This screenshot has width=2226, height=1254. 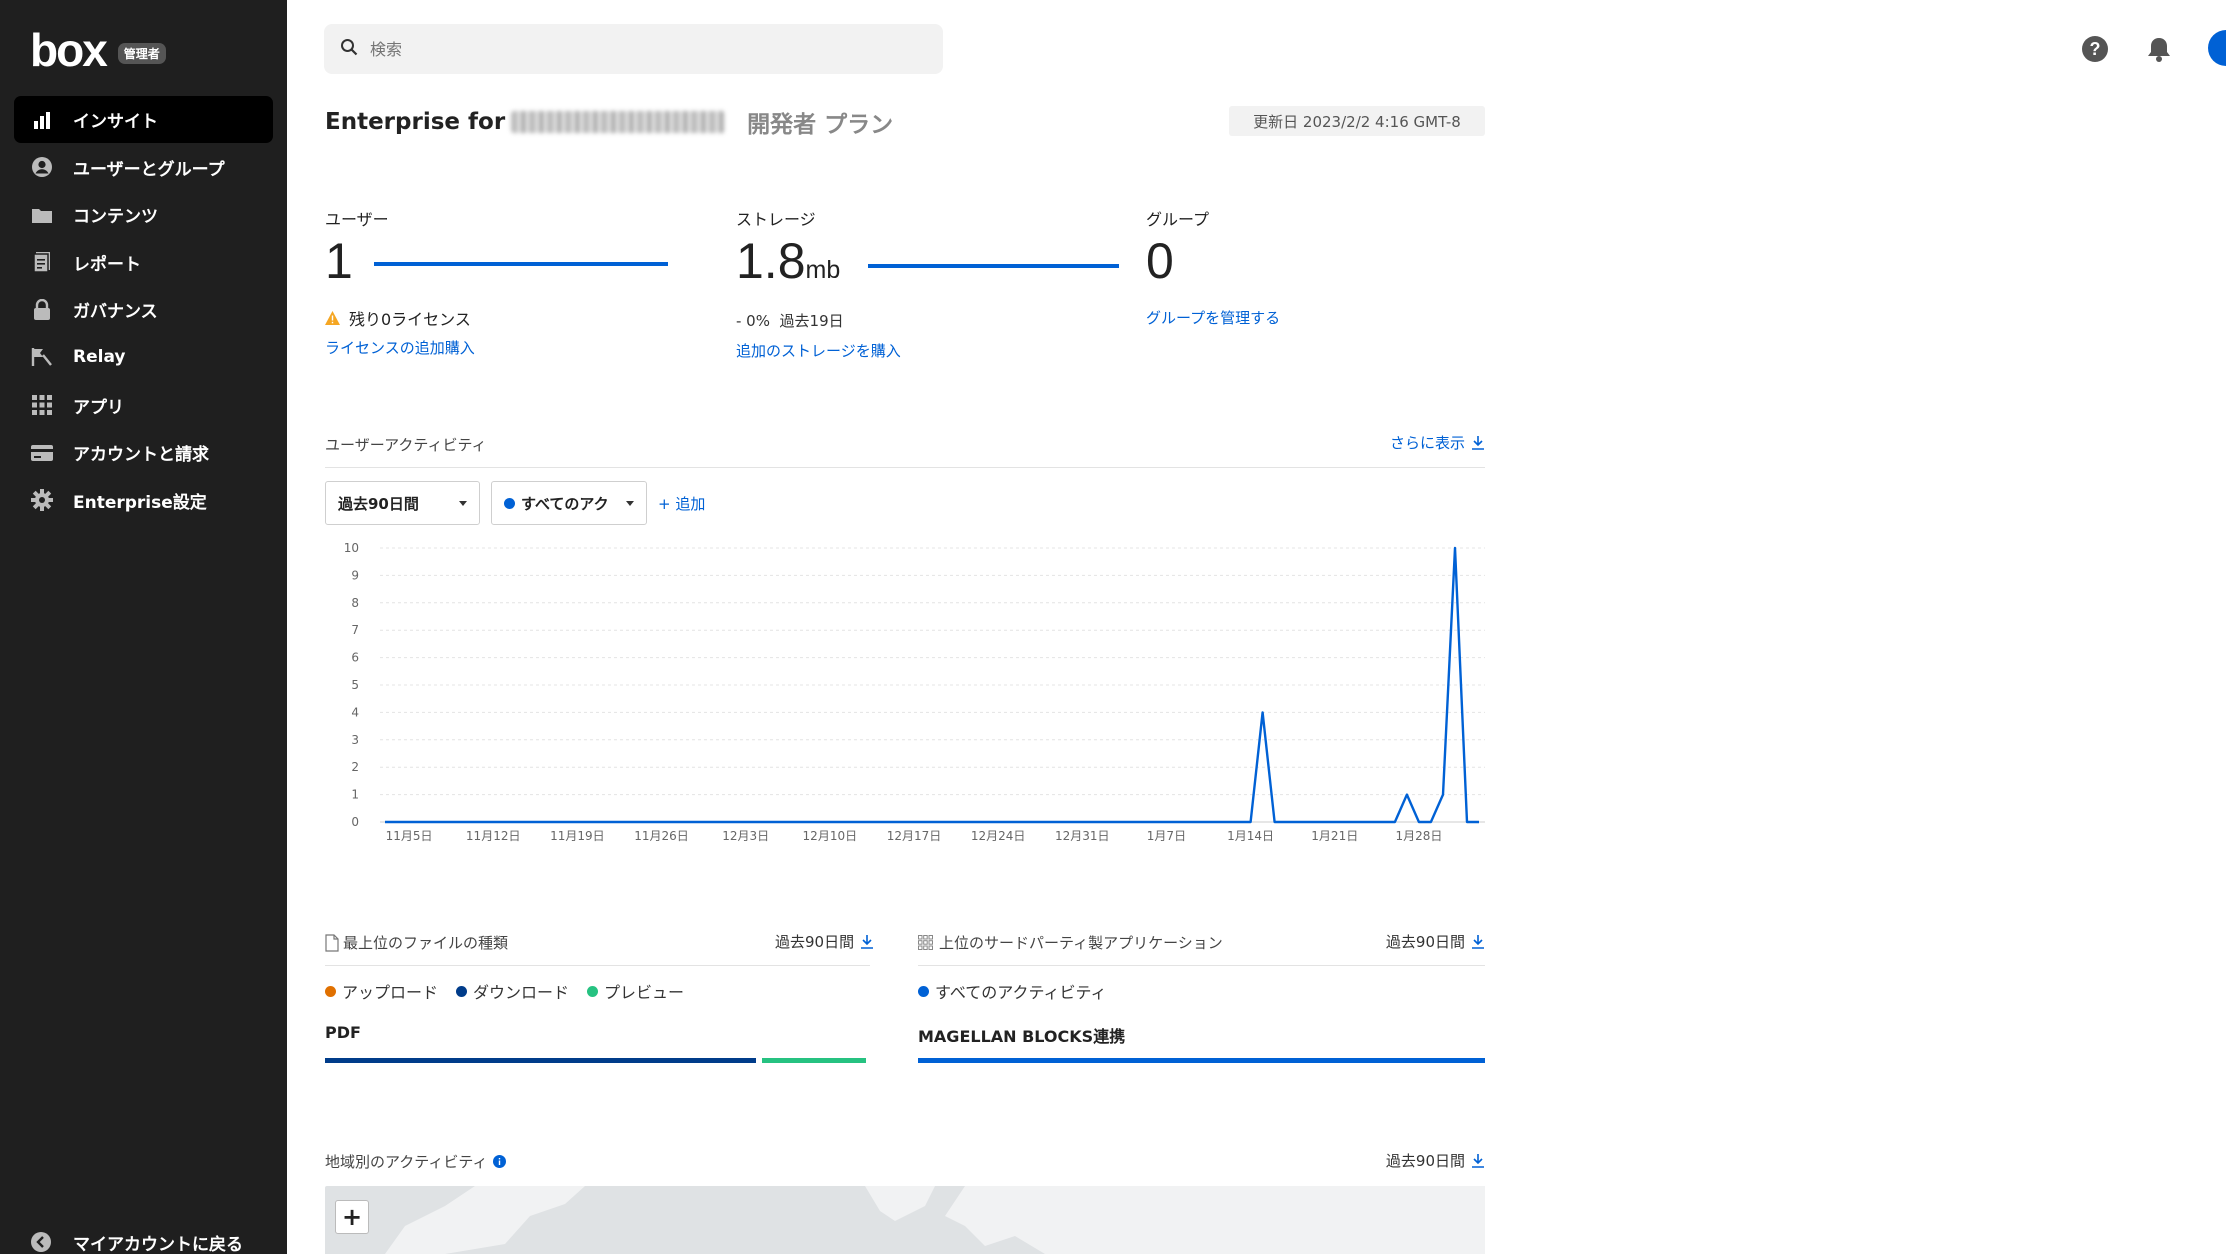 What do you see at coordinates (42, 453) in the screenshot?
I see `credit-card-icon` at bounding box center [42, 453].